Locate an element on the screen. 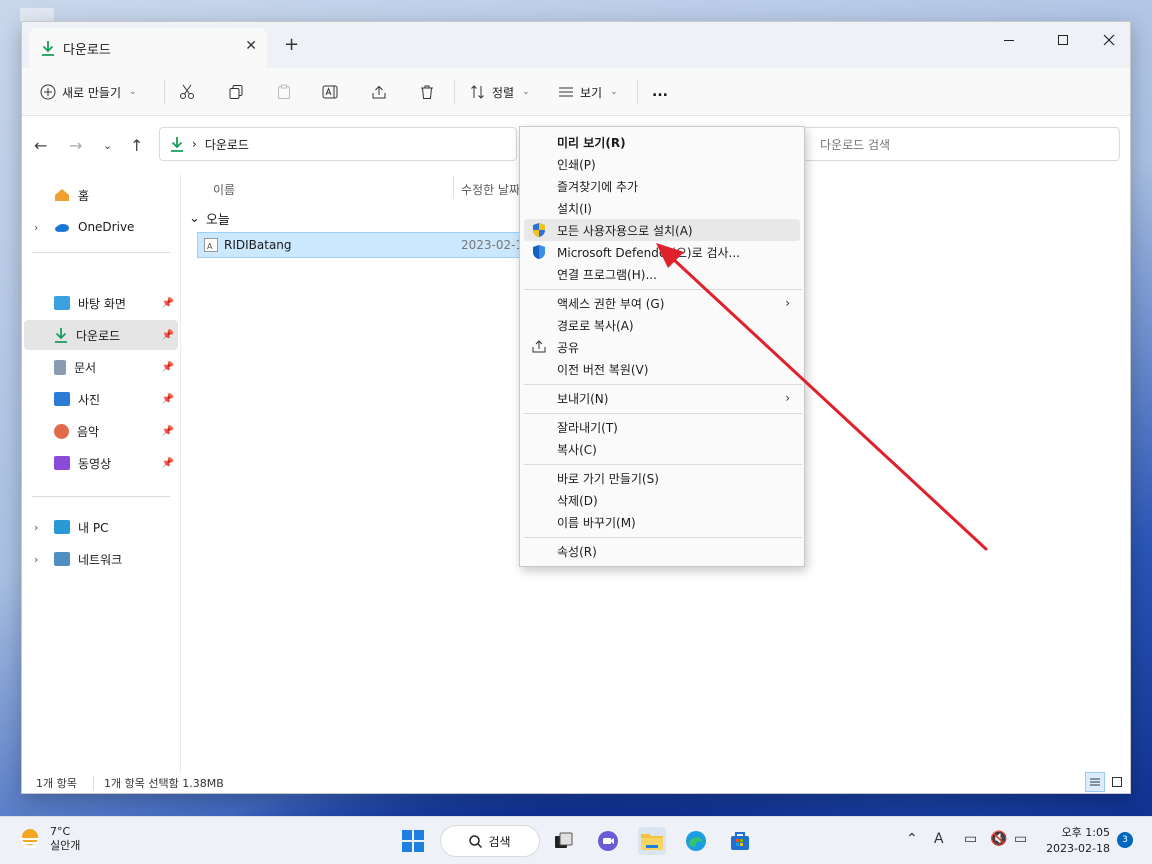  menu-item-copy-path: 경로로 복사(A) is located at coordinates (662, 325).